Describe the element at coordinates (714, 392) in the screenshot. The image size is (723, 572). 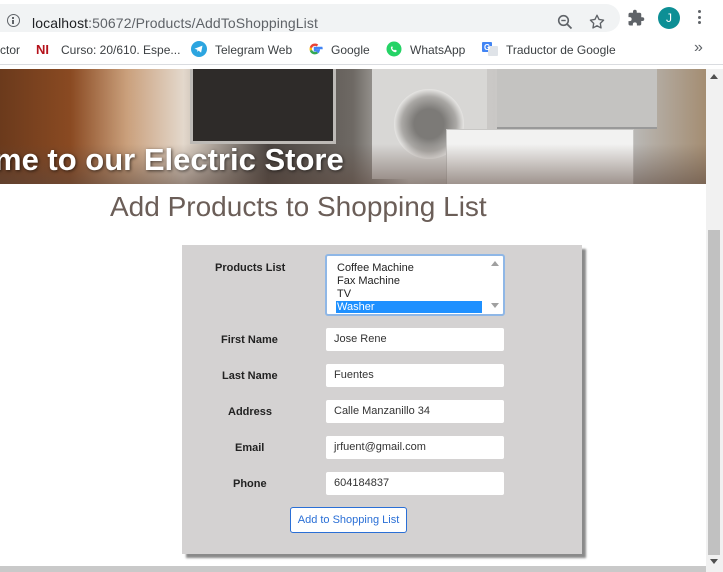
I see `scrollbar-thumb` at that location.